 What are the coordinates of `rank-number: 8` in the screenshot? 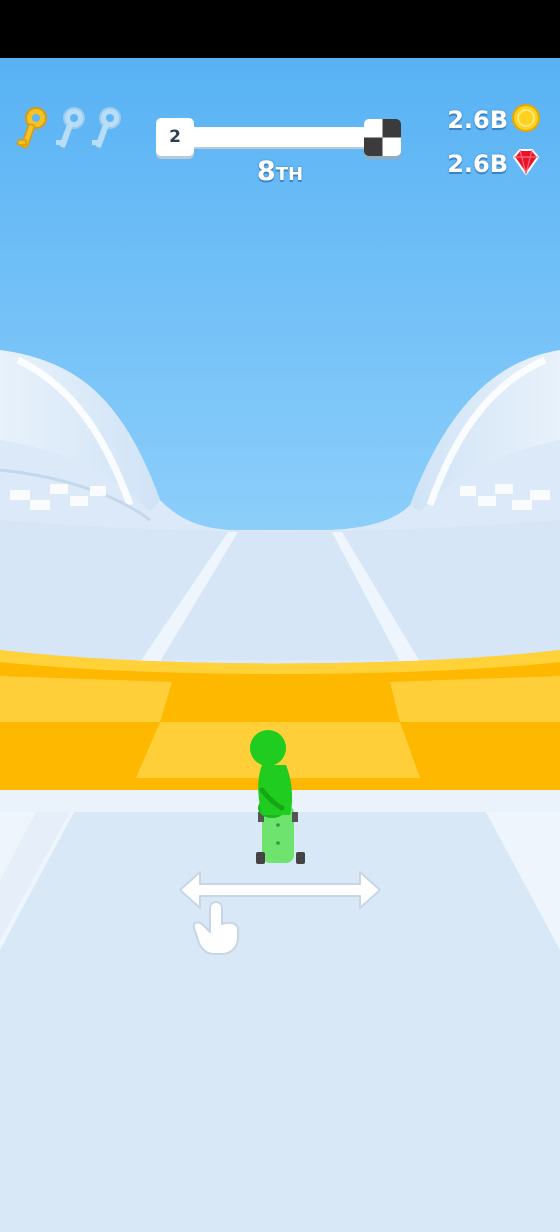 It's located at (266, 171).